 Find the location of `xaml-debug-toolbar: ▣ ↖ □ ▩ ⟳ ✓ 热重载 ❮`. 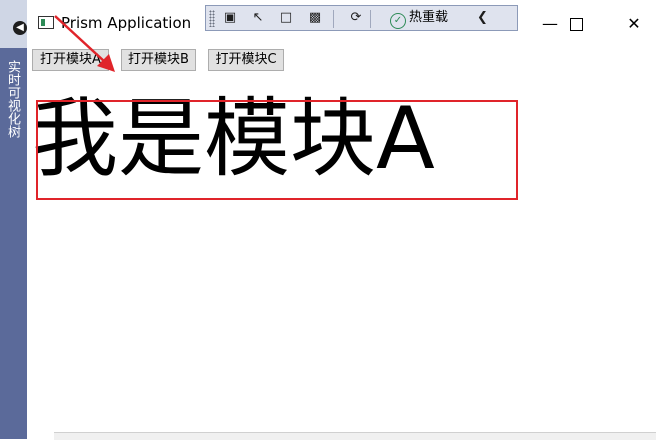

xaml-debug-toolbar: ▣ ↖ □ ▩ ⟳ ✓ 热重载 ❮ is located at coordinates (361, 18).